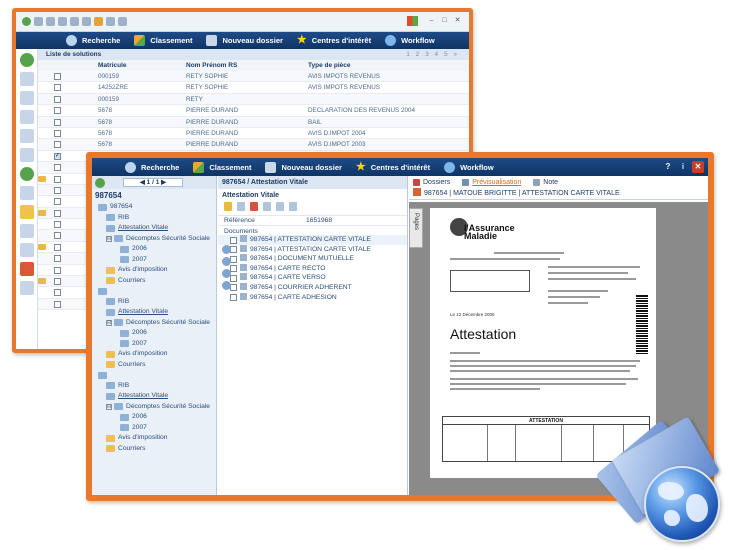 The image size is (733, 550). What do you see at coordinates (226, 249) in the screenshot?
I see `scan-icon` at bounding box center [226, 249].